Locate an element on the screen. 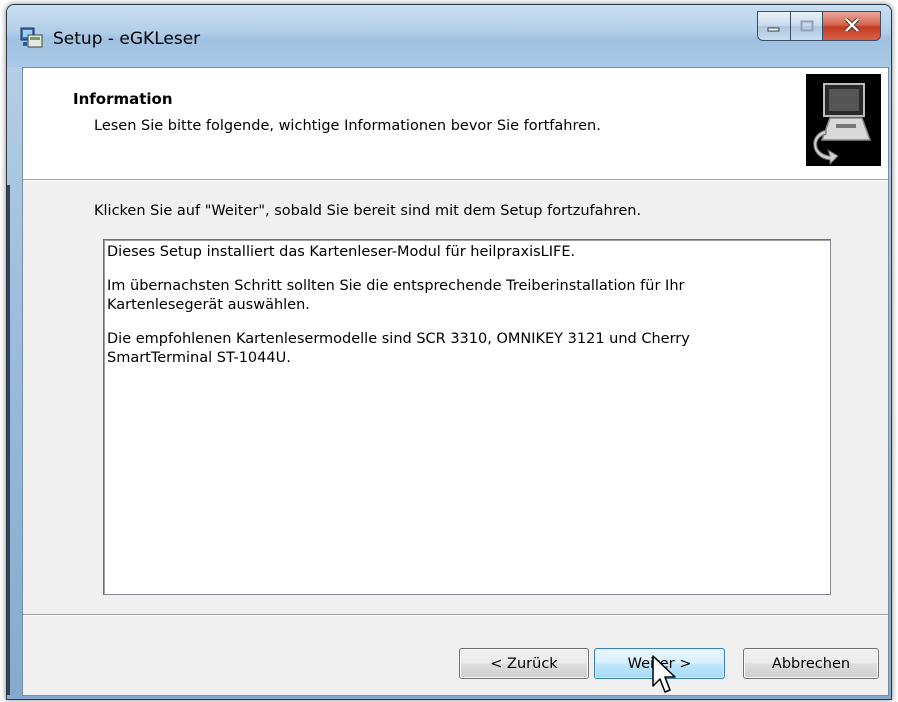 The image size is (898, 702). close-icon is located at coordinates (852, 26).